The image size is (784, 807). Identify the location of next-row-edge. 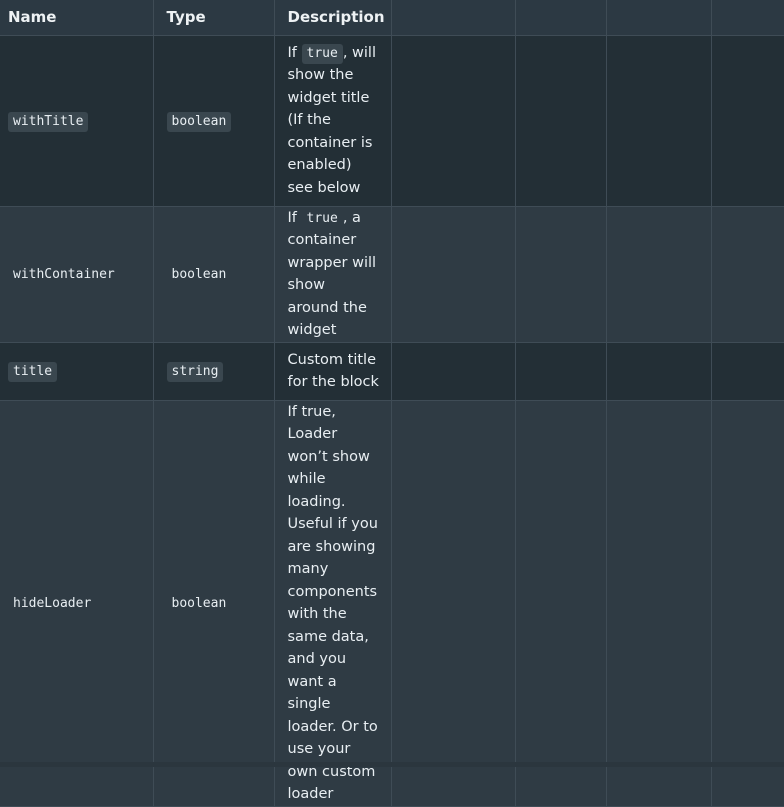
(392, 764).